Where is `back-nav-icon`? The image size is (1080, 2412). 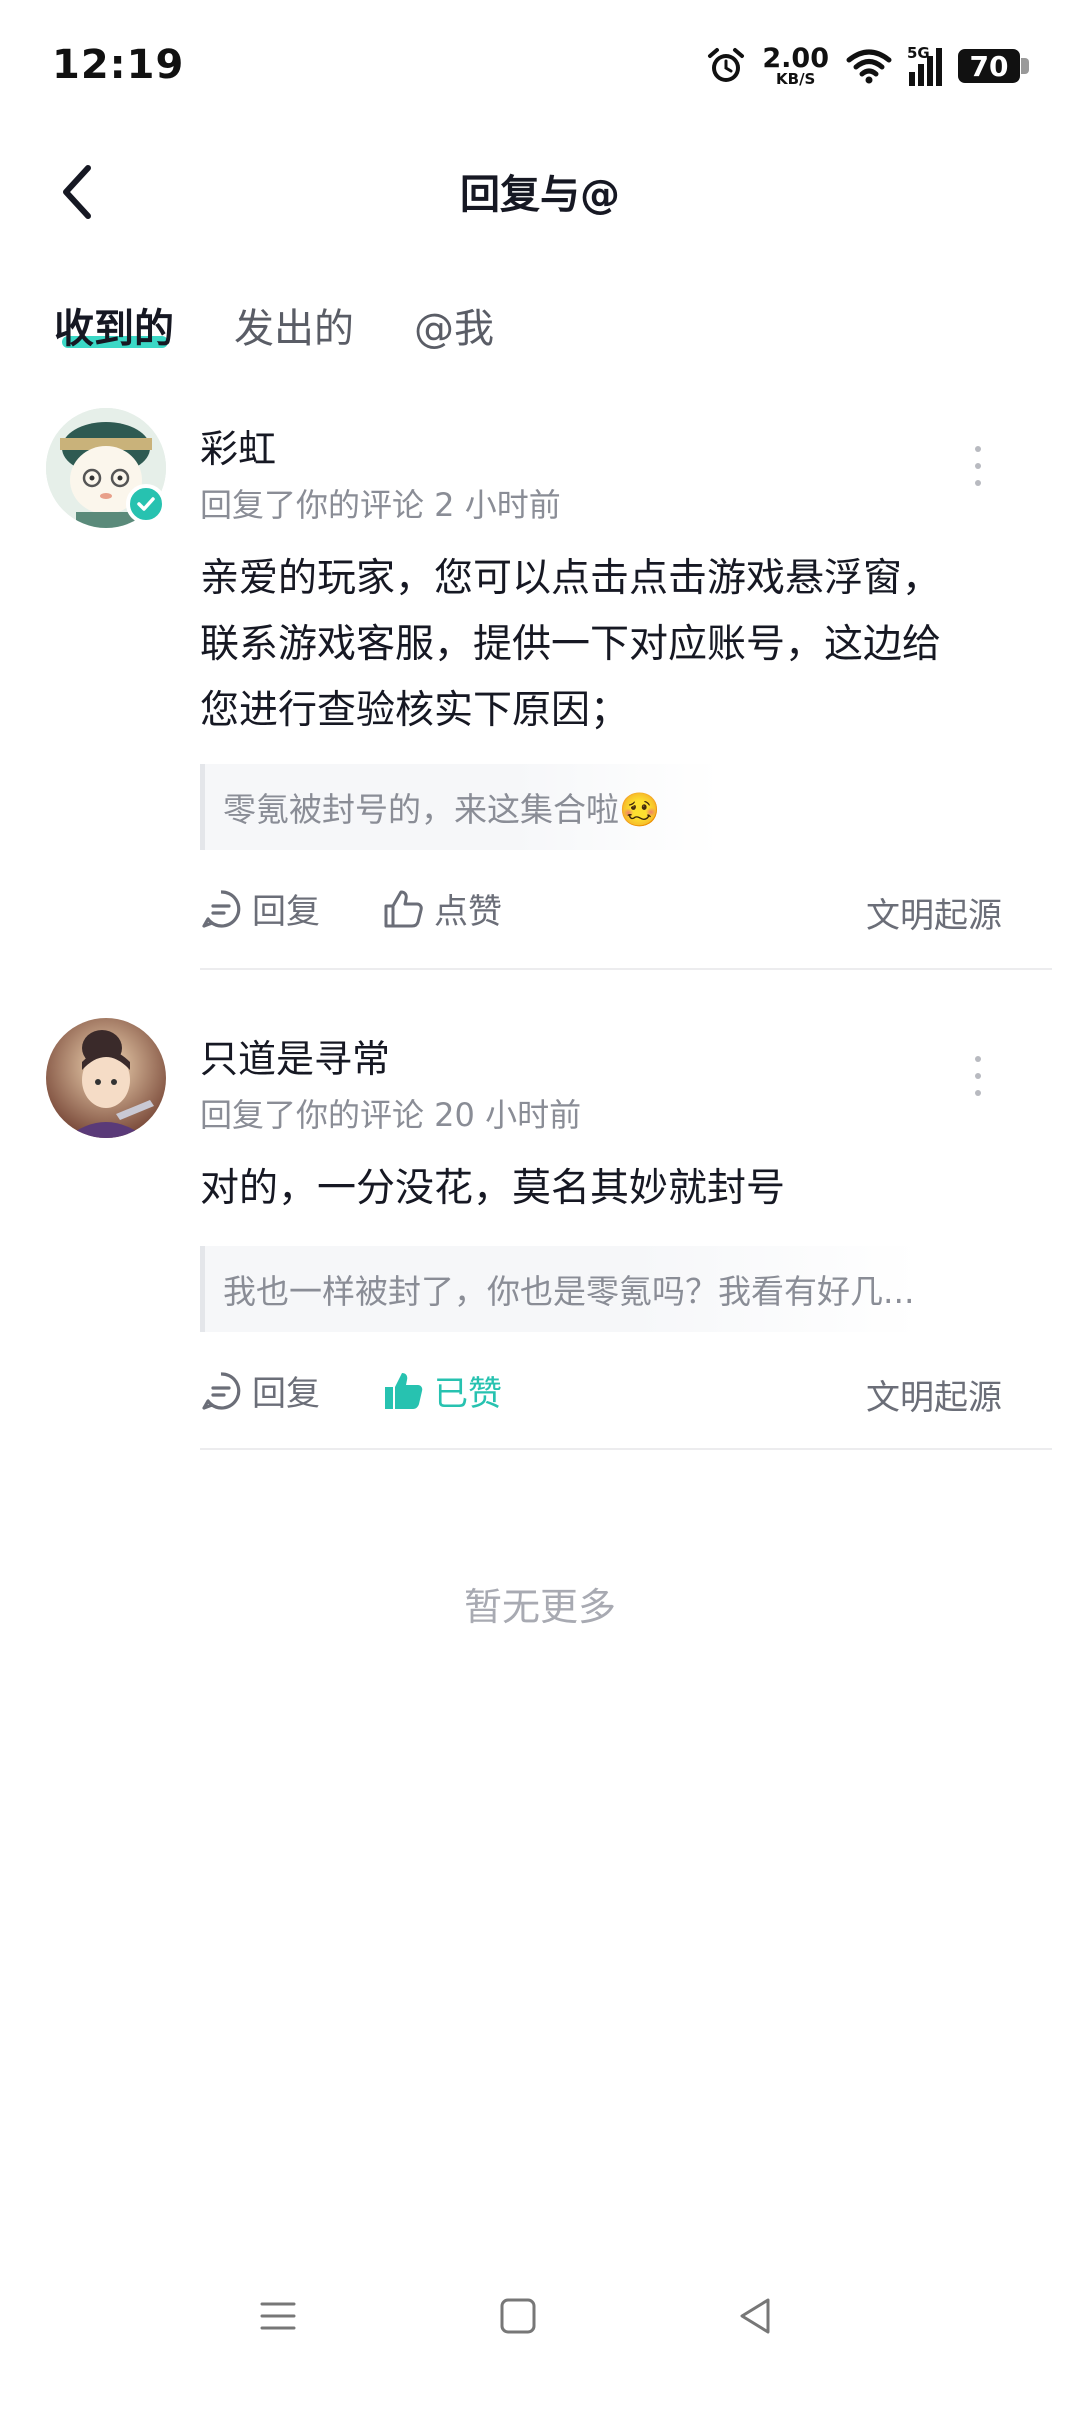
back-nav-icon is located at coordinates (756, 2316).